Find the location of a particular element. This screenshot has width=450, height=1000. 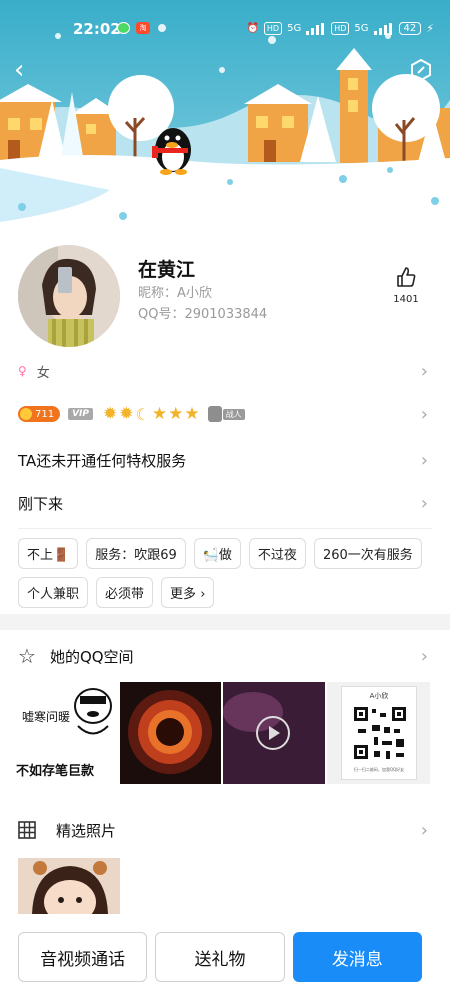

divider is located at coordinates (225, 528).